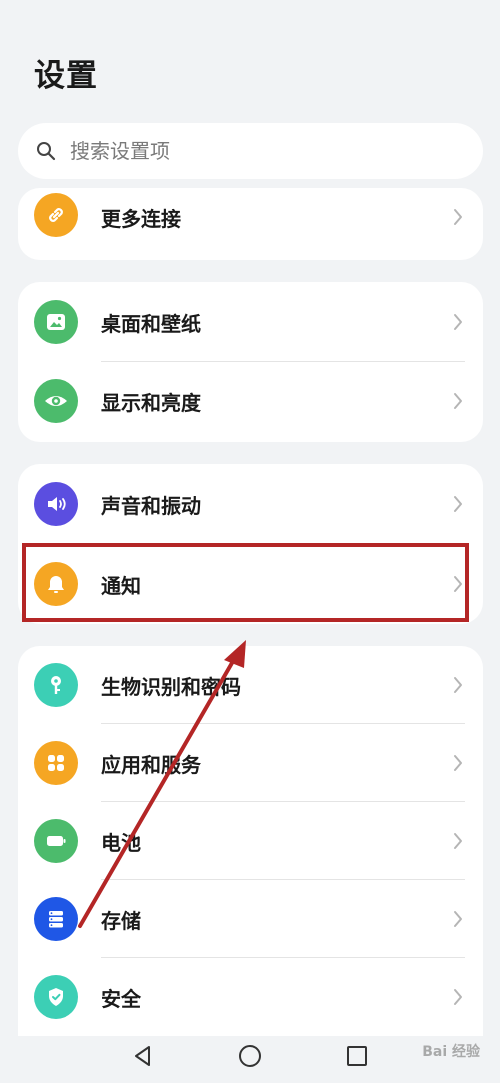  Describe the element at coordinates (151, 764) in the screenshot. I see `row-label: 应用和服务` at that location.